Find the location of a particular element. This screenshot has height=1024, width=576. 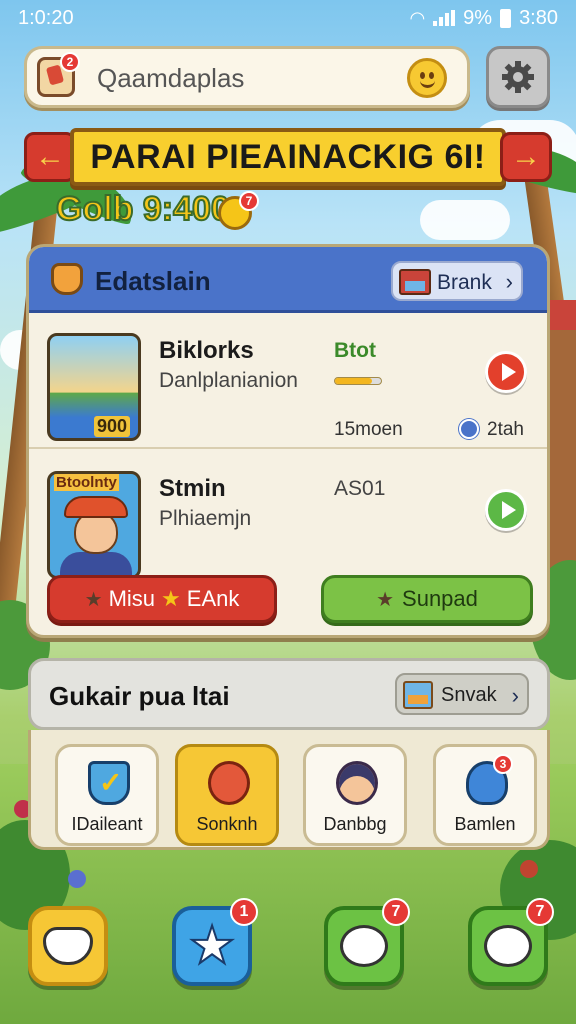

tile-danbbg: Danbbg is located at coordinates (355, 795).